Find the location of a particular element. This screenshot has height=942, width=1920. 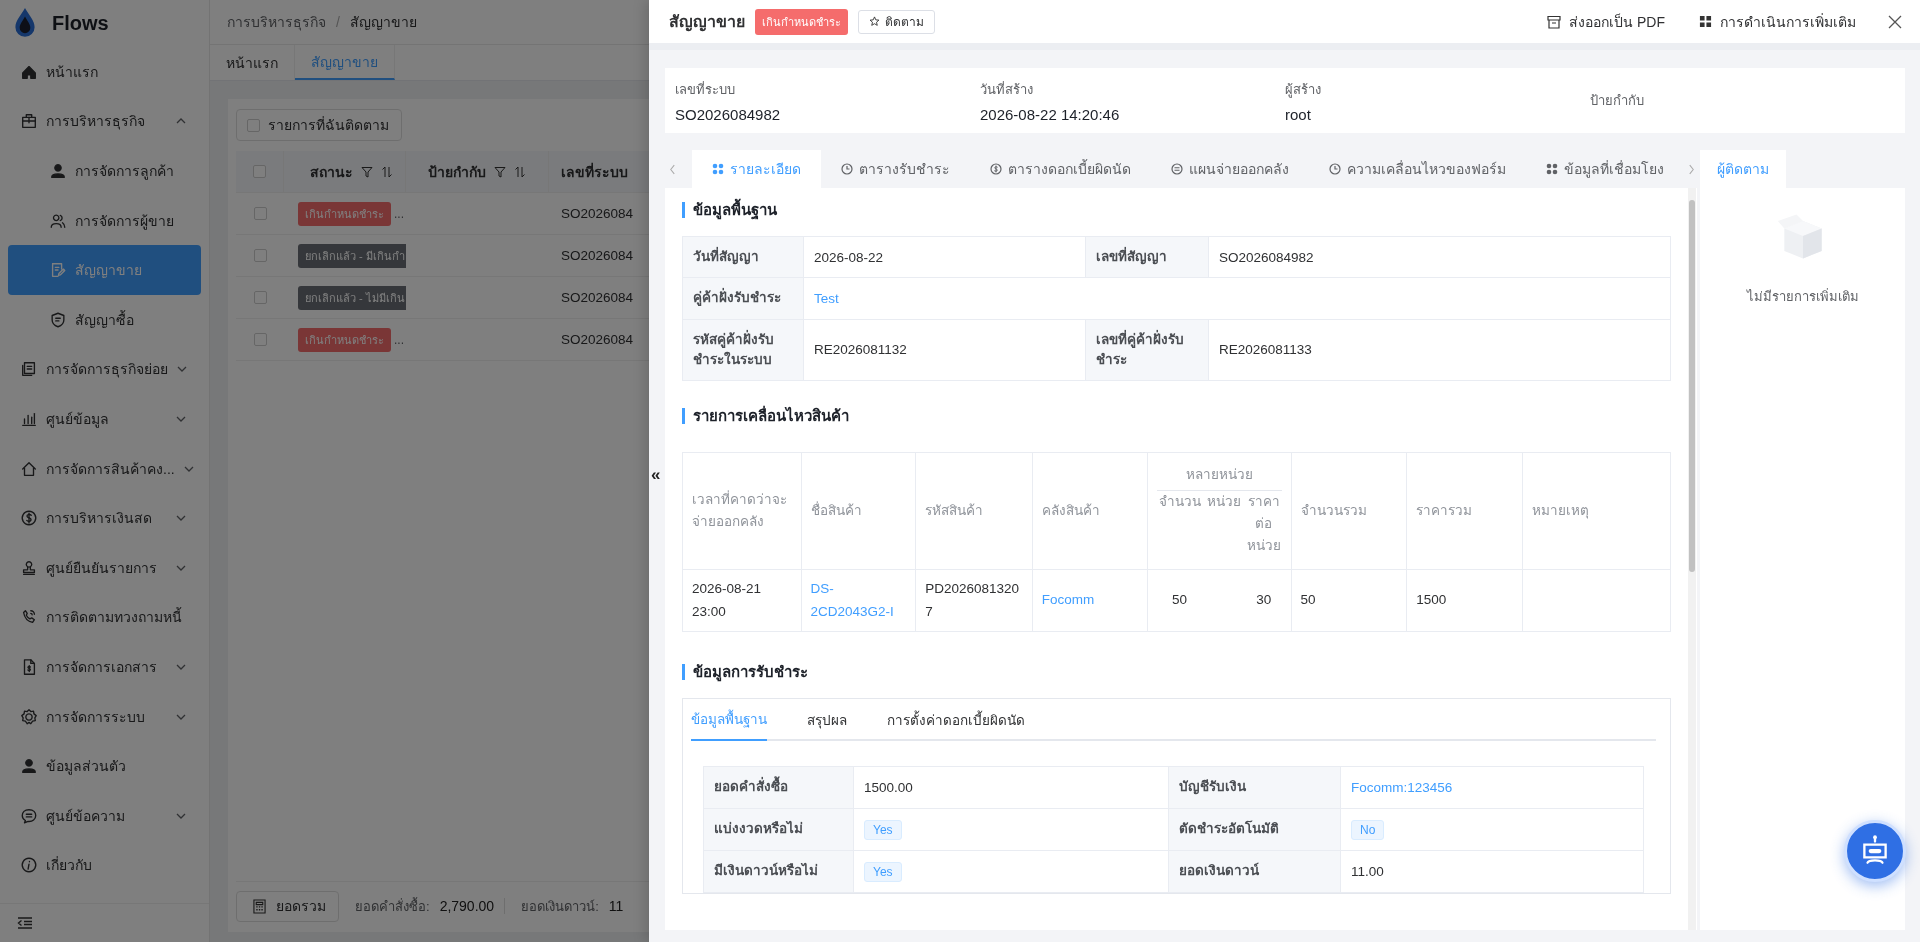

grid-icon is located at coordinates (1705, 21).